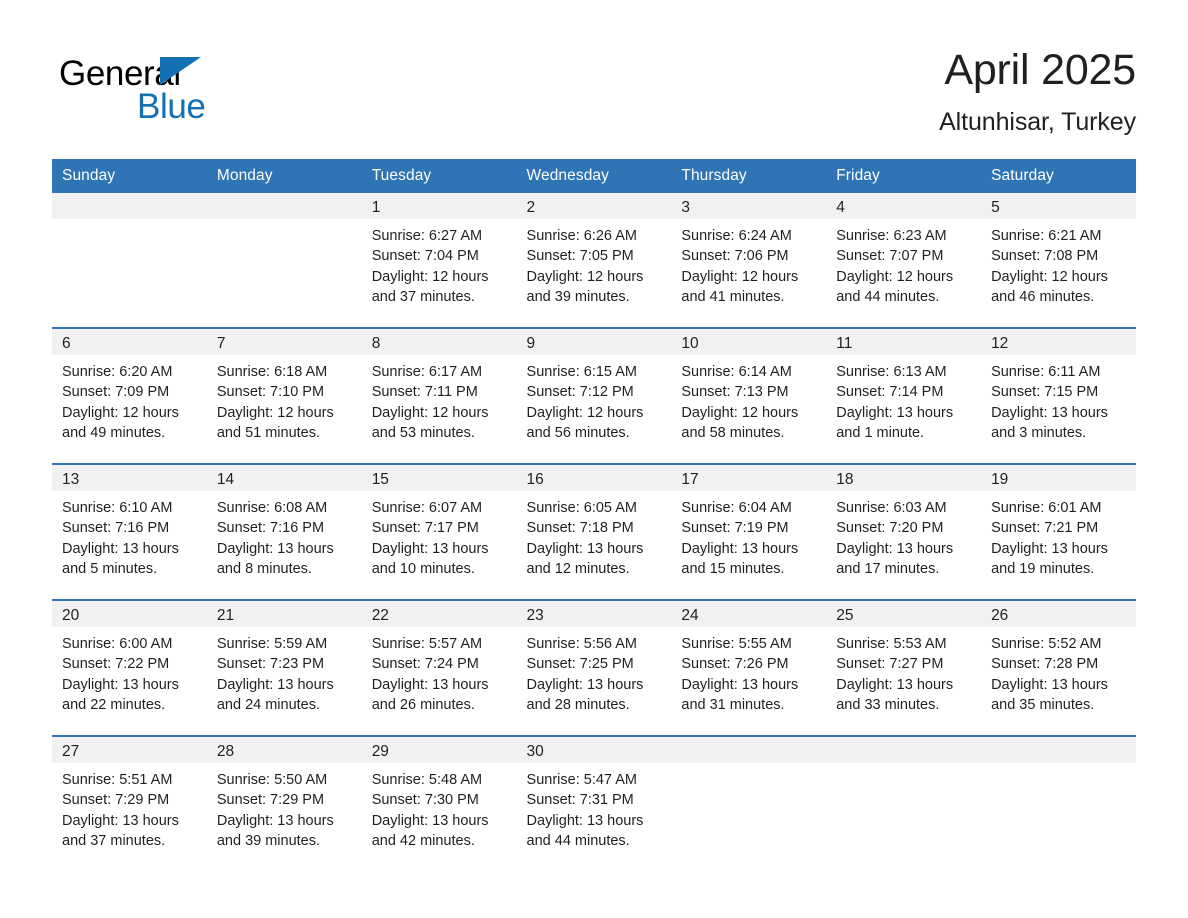  What do you see at coordinates (425, 528) in the screenshot?
I see `sunset-text: Sunset: 7:17 PM` at bounding box center [425, 528].